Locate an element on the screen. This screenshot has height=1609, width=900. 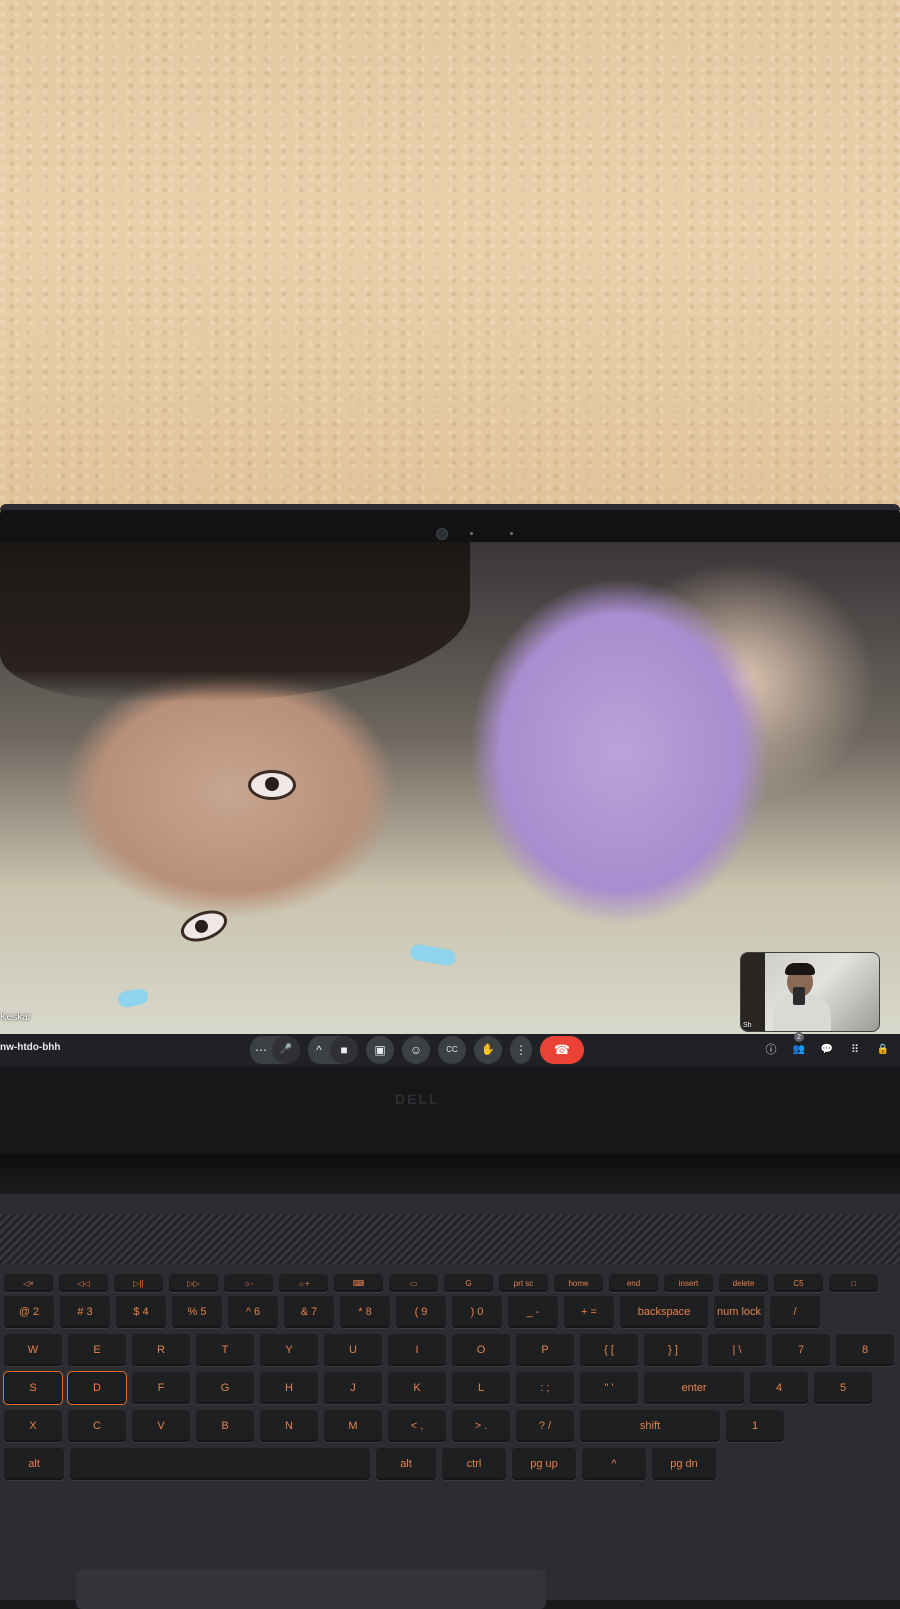
captions-icon: CC is located at coordinates (452, 1050).